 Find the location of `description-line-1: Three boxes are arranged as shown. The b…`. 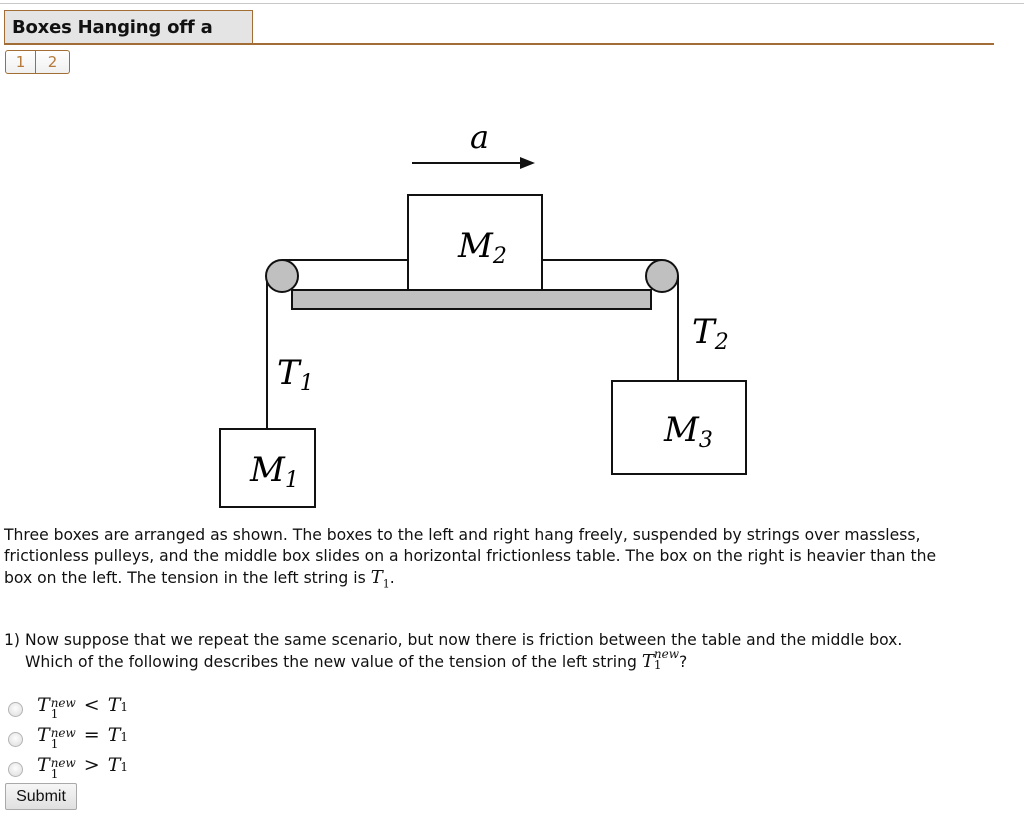

description-line-1: Three boxes are arranged as shown. The b… is located at coordinates (462, 535).